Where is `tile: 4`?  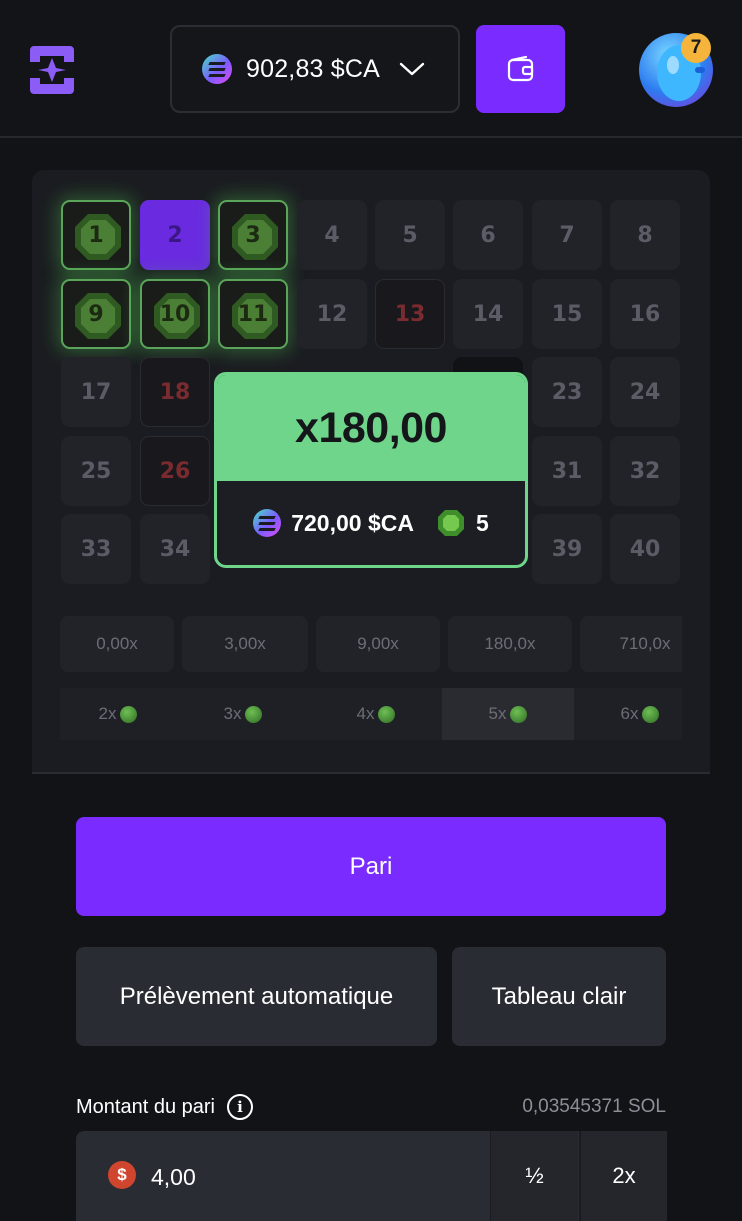 tile: 4 is located at coordinates (332, 235).